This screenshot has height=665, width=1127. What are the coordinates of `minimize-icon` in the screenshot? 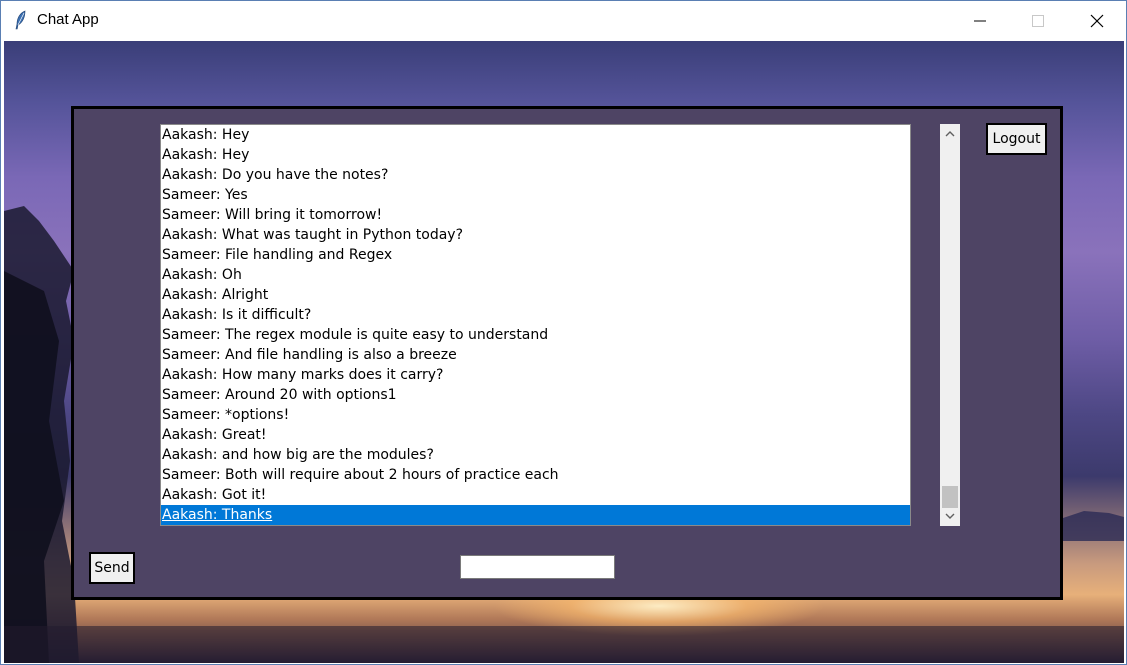 It's located at (980, 20).